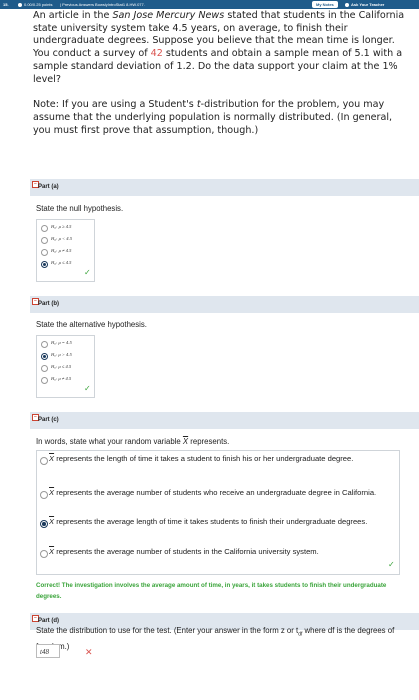 This screenshot has height=700, width=419. Describe the element at coordinates (224, 420) in the screenshot. I see `part-c-header: − Part (c)` at that location.